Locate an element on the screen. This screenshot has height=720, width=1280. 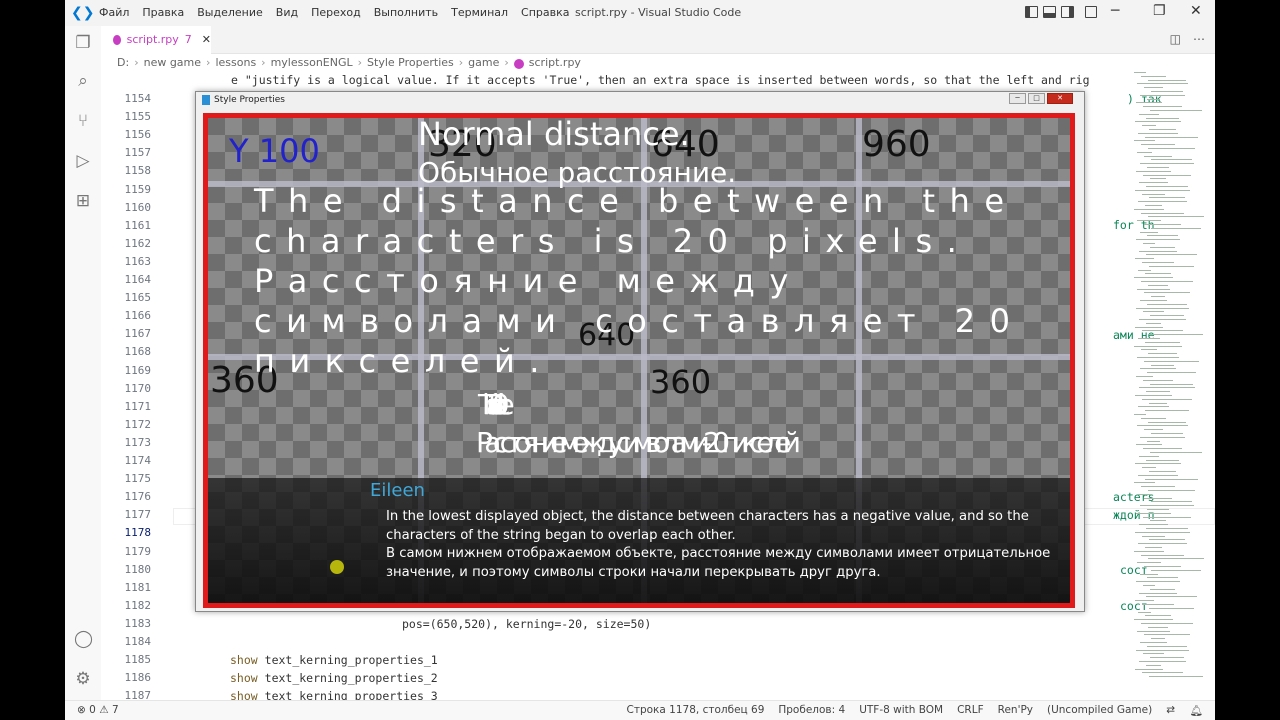
line-number: 1179 is located at coordinates (138, 551).